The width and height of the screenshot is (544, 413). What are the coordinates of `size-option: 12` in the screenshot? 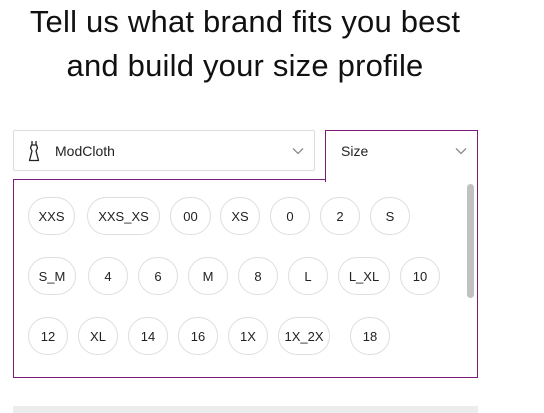 It's located at (48, 336).